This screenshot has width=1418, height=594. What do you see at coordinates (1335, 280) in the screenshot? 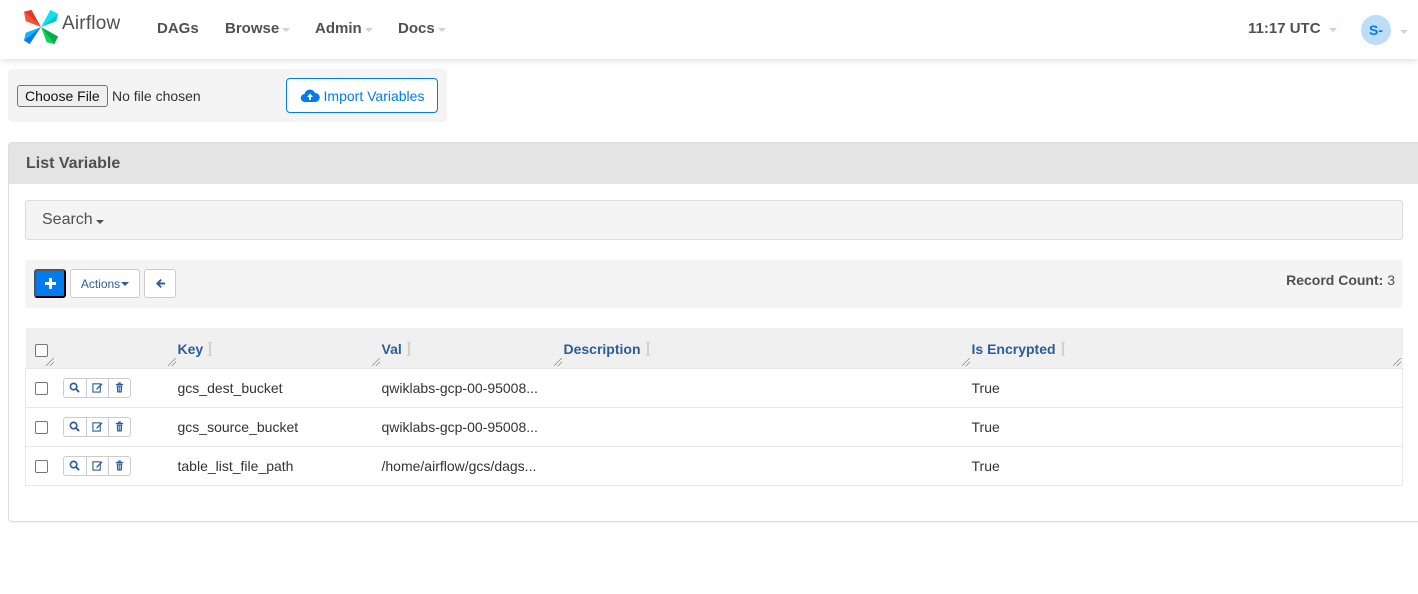
I see `record-count-label: Record Count:` at bounding box center [1335, 280].